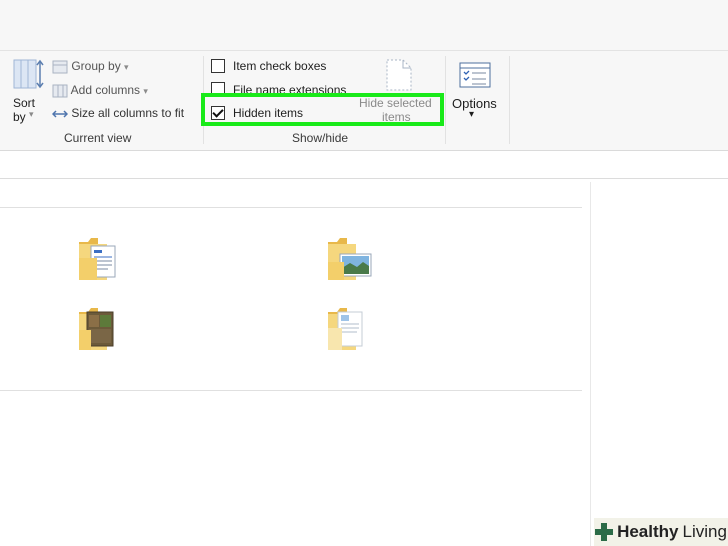 The height and width of the screenshot is (546, 728). What do you see at coordinates (280, 66) in the screenshot?
I see `item-check-boxes-label: Item check boxes` at bounding box center [280, 66].